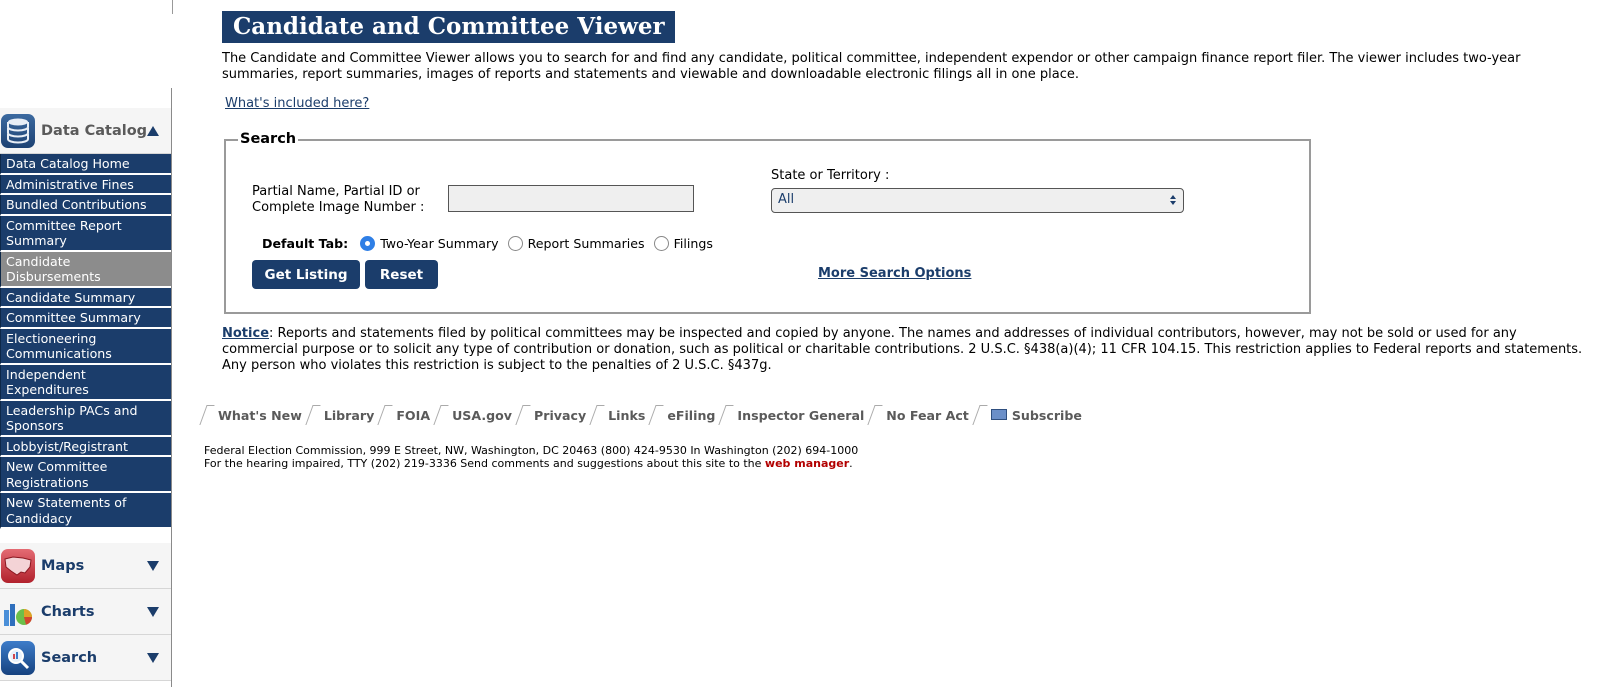 The image size is (1600, 687). I want to click on search-header: Search, so click(85, 658).